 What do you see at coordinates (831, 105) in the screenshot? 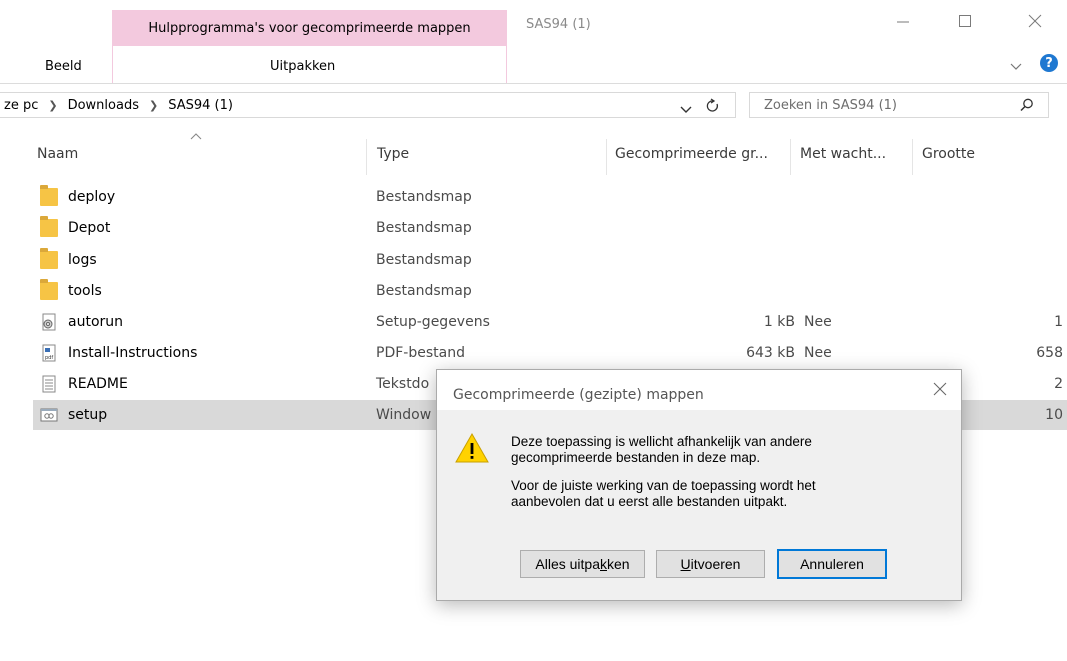
I see `search-placeholder: Zoeken in SAS94 (1)` at bounding box center [831, 105].